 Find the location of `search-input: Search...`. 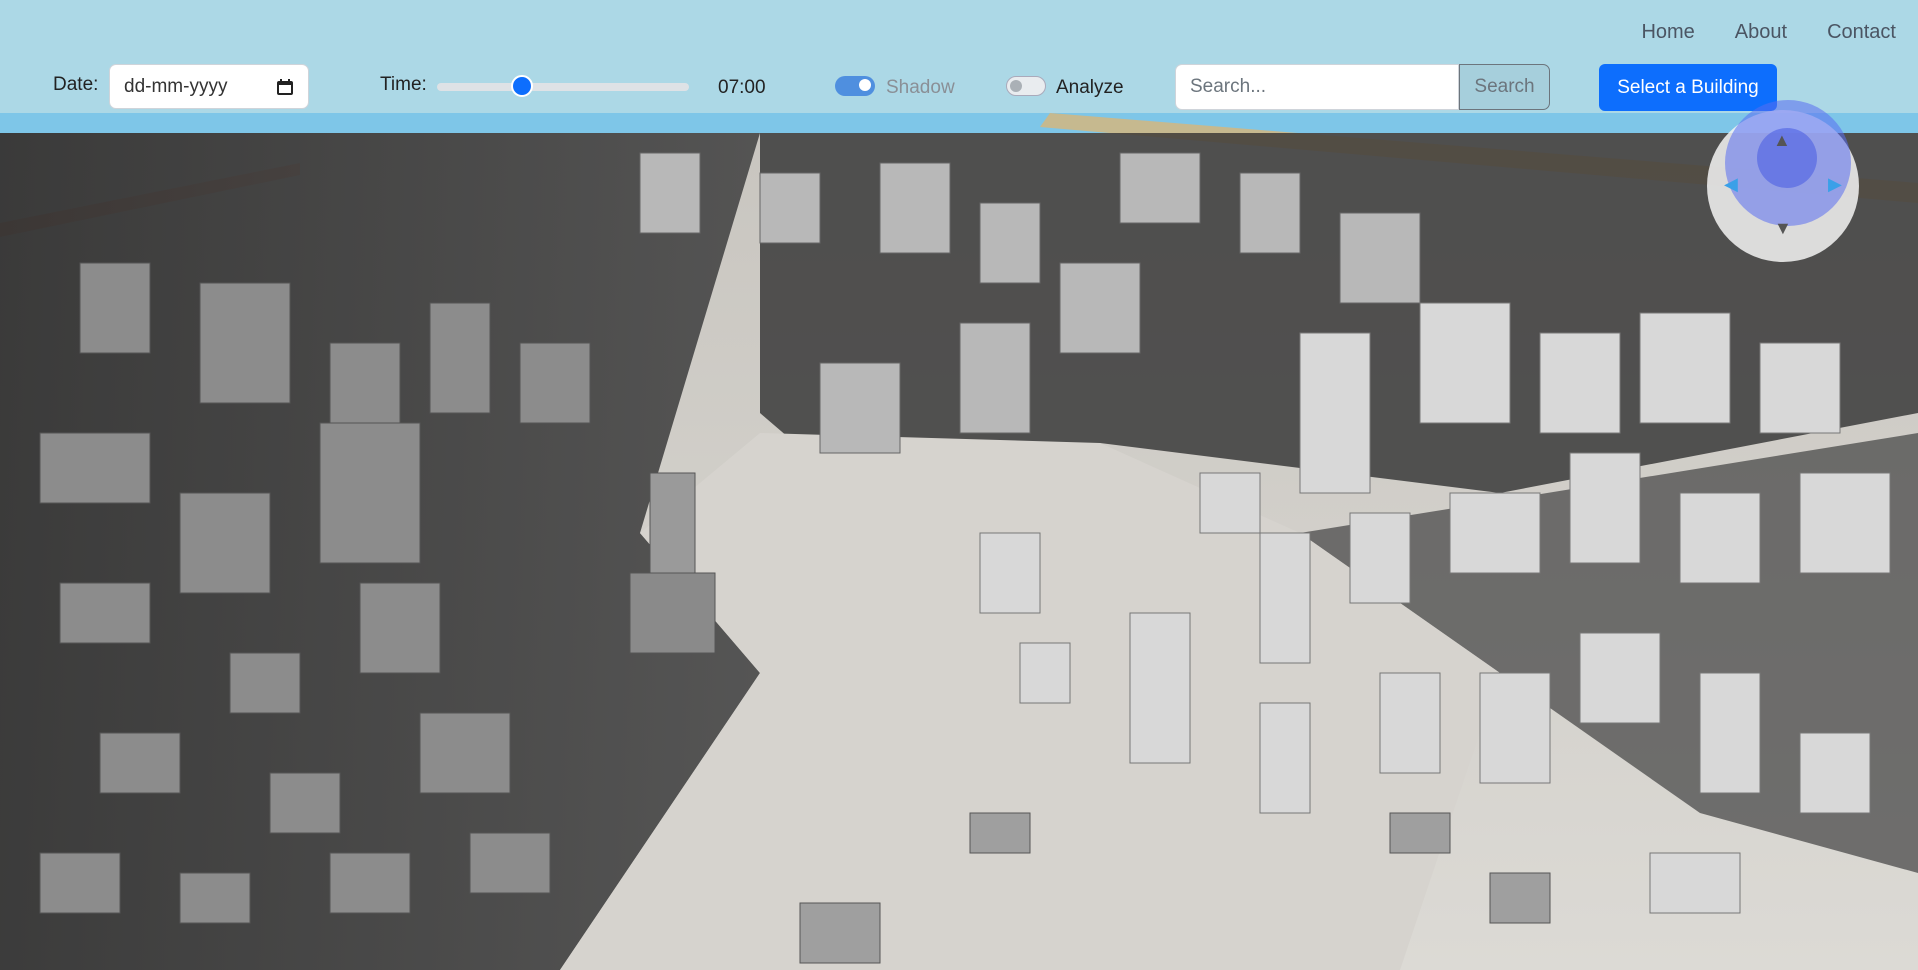

search-input: Search... is located at coordinates (1317, 87).